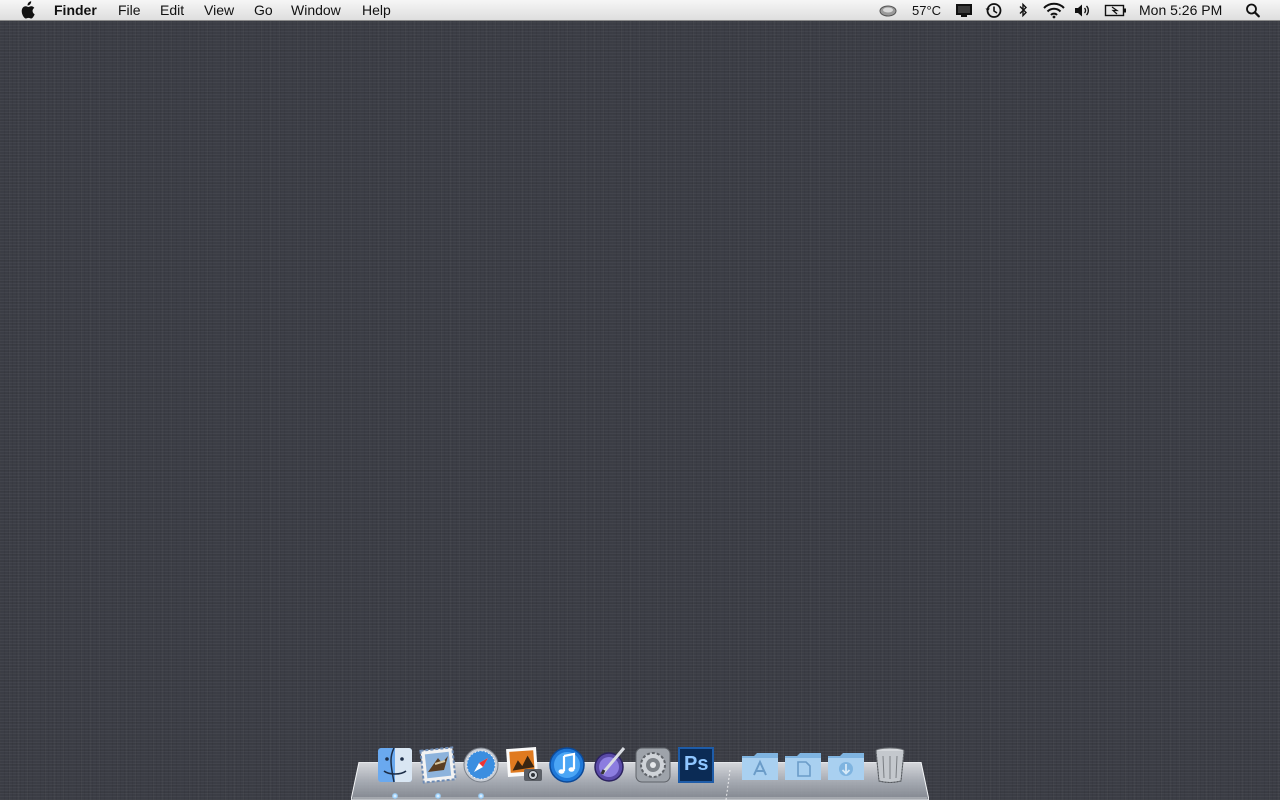 This screenshot has height=800, width=1280. I want to click on iphoto-icon, so click(524, 763).